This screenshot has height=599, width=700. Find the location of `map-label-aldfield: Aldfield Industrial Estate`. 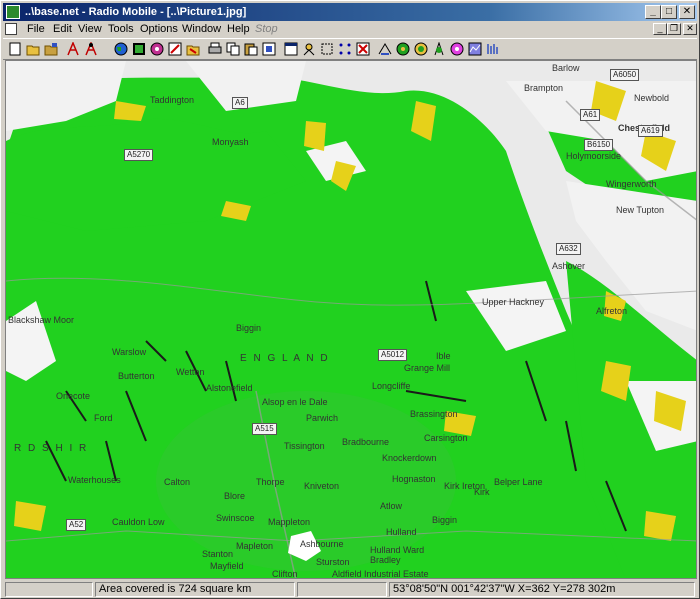

map-label-aldfield: Aldfield Industrial Estate is located at coordinates (380, 574).